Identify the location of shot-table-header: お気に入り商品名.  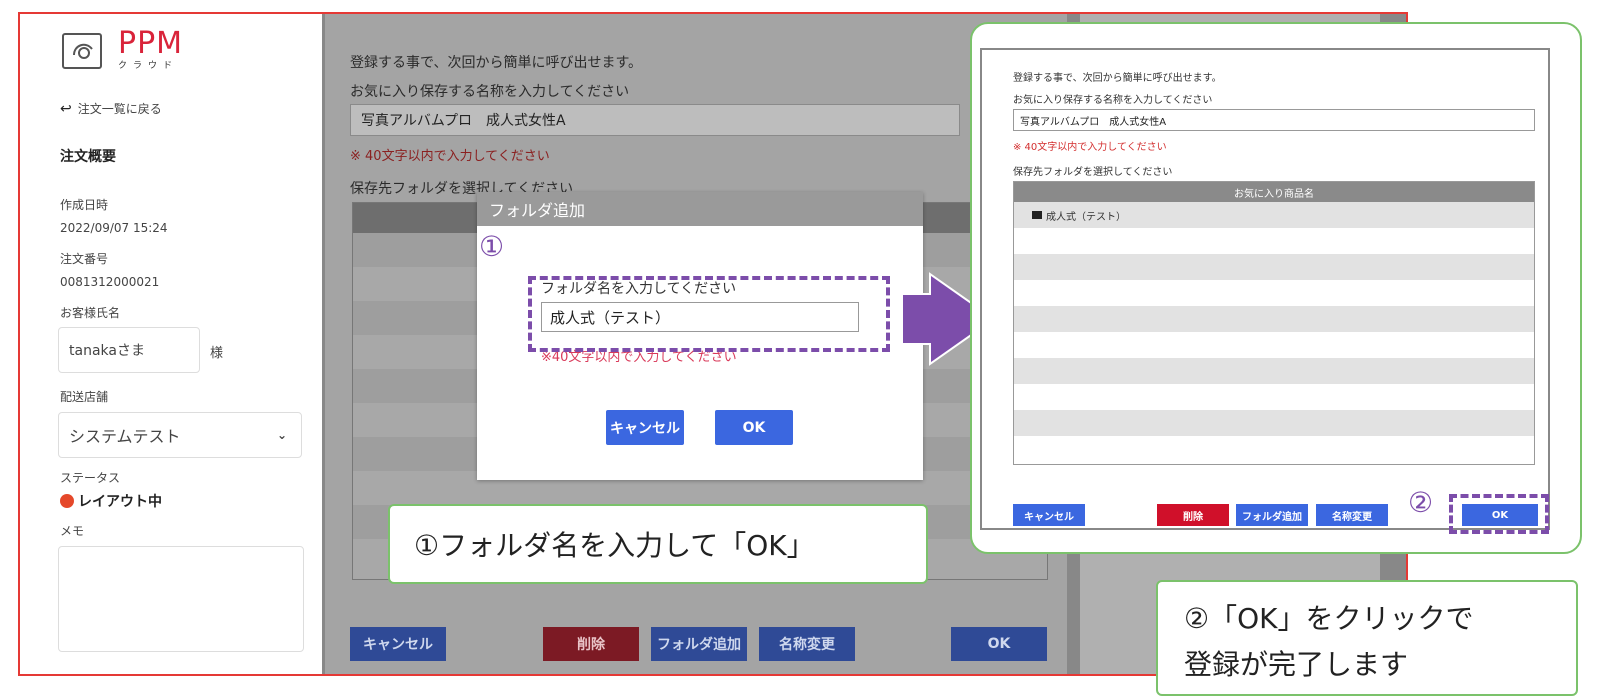
(1274, 192).